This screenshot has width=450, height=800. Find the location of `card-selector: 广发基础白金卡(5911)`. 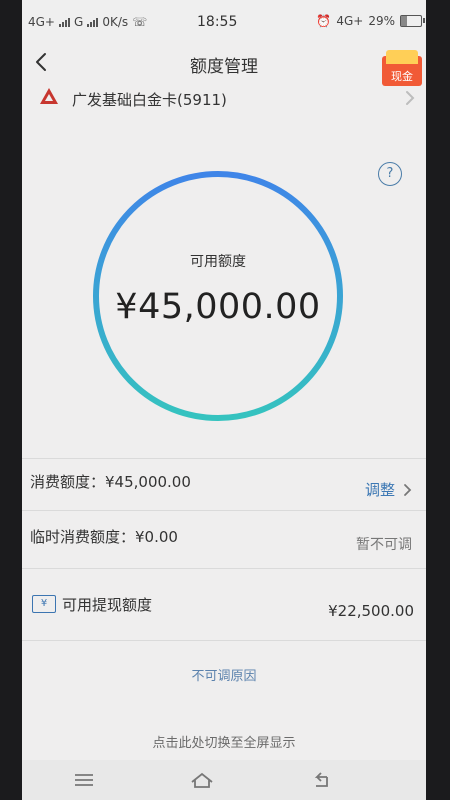

card-selector: 广发基础白金卡(5911) is located at coordinates (224, 99).